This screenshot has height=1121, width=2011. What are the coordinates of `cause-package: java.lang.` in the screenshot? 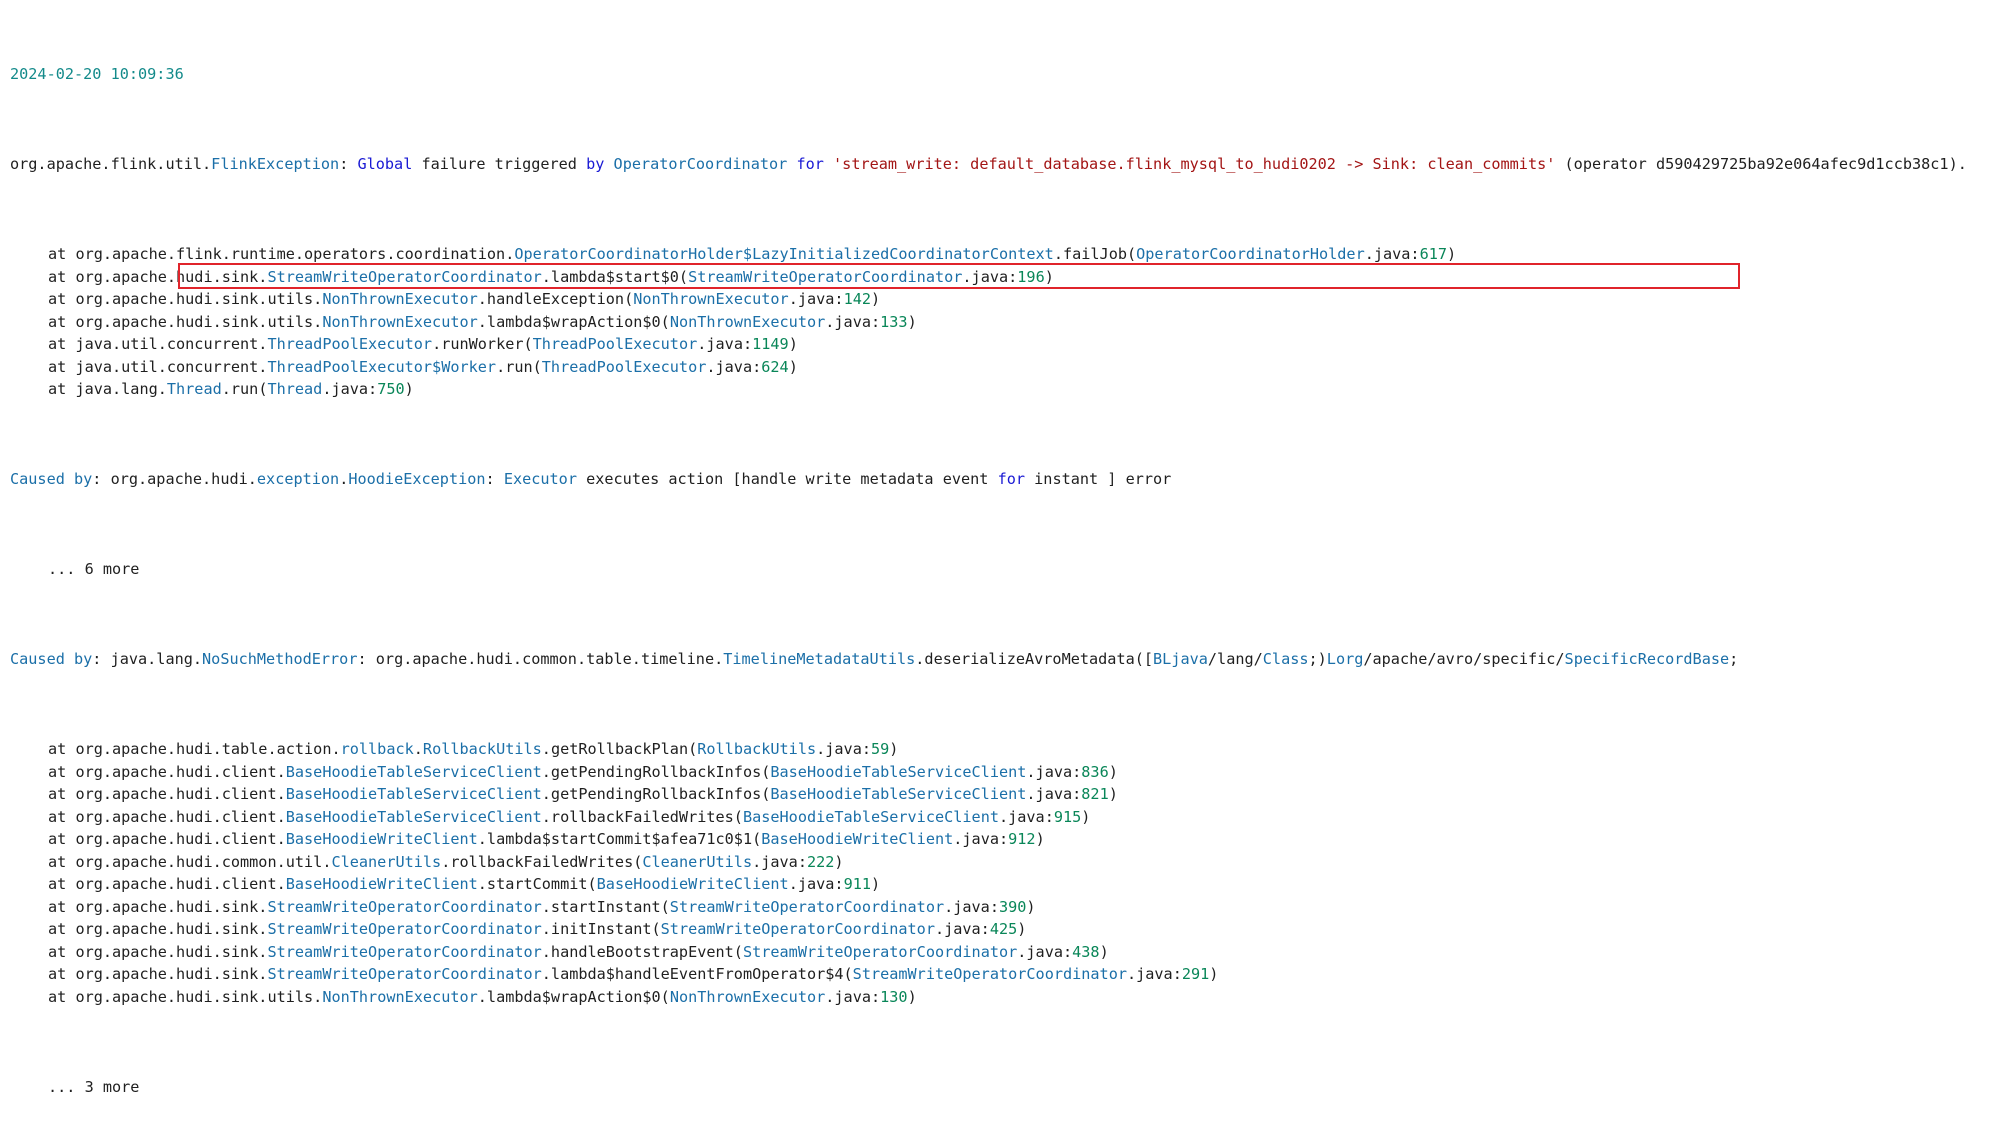 It's located at (156, 659).